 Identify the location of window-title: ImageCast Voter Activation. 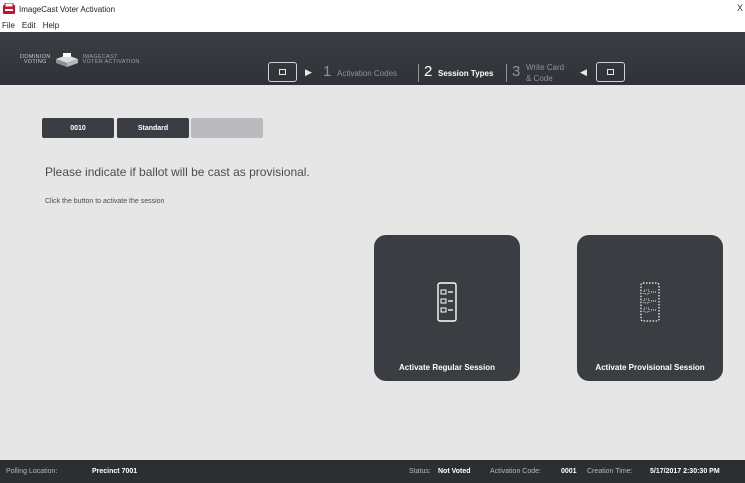
(67, 9).